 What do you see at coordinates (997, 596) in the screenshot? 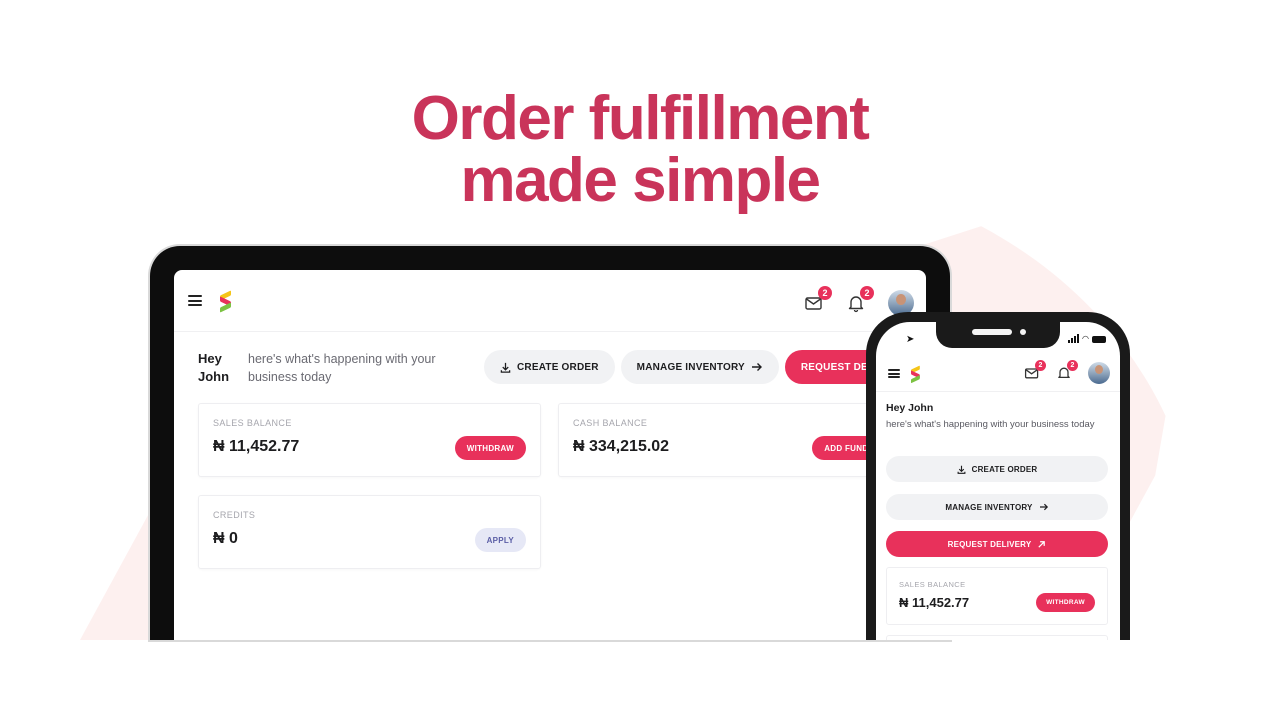
I see `mobile-sales-balance-card: SALES BALANCE ₦ 11,452.77 WITHDRAW` at bounding box center [997, 596].